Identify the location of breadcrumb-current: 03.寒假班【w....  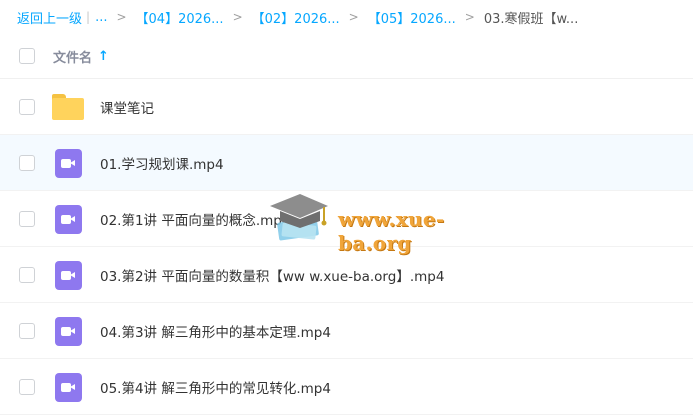
(531, 19).